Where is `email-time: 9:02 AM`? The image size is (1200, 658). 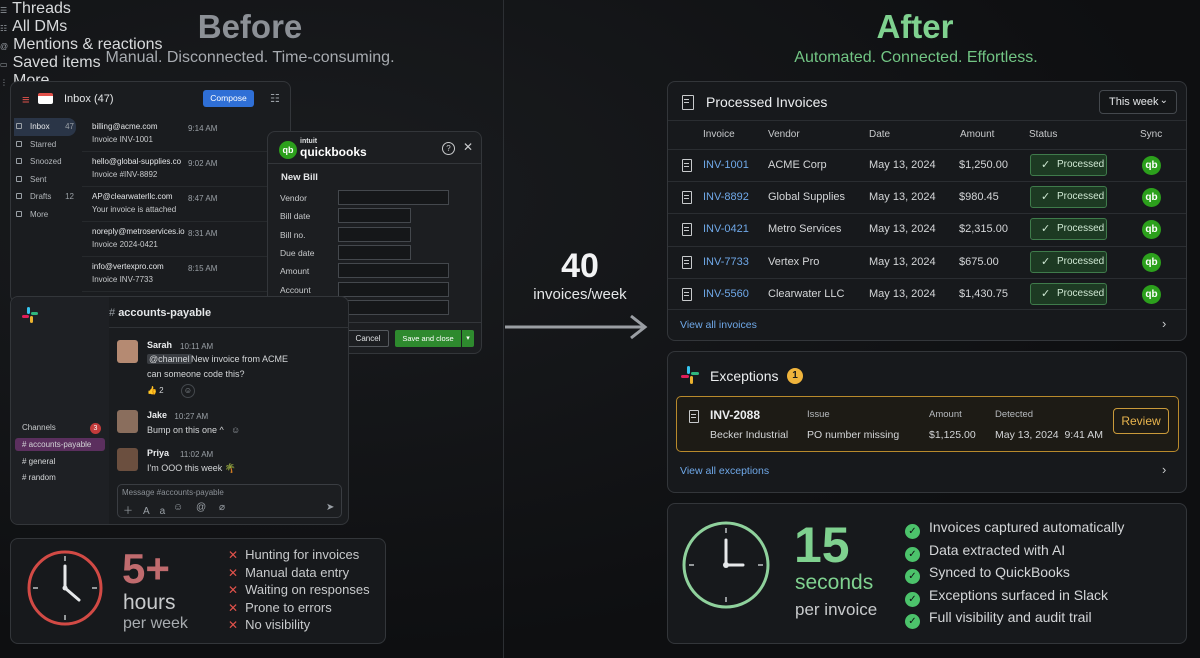 email-time: 9:02 AM is located at coordinates (203, 163).